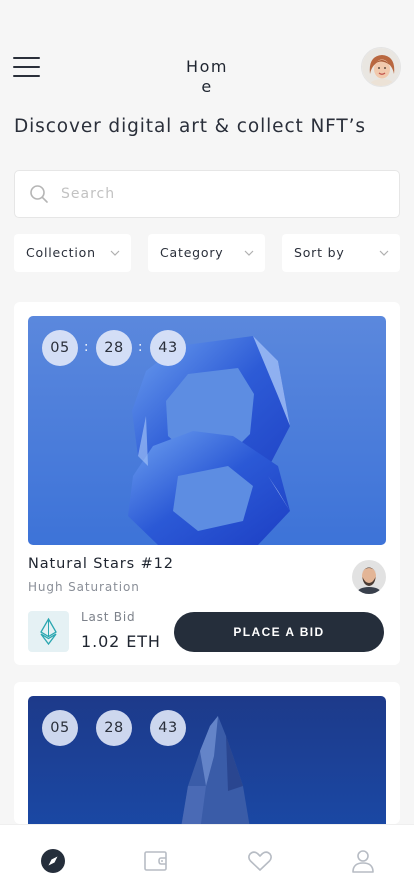 This screenshot has width=414, height=896. Describe the element at coordinates (121, 641) in the screenshot. I see `last-bid-value: 1.02 ETH` at that location.